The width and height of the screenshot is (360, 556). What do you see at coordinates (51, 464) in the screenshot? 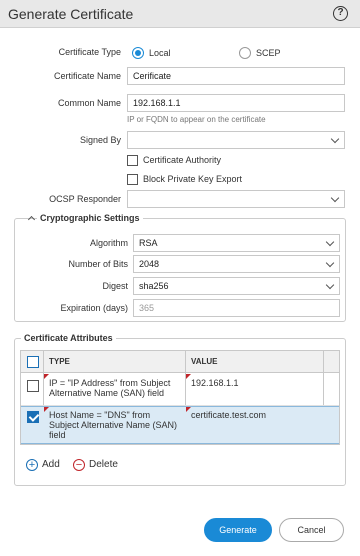
I see `add-button: Add` at bounding box center [51, 464].